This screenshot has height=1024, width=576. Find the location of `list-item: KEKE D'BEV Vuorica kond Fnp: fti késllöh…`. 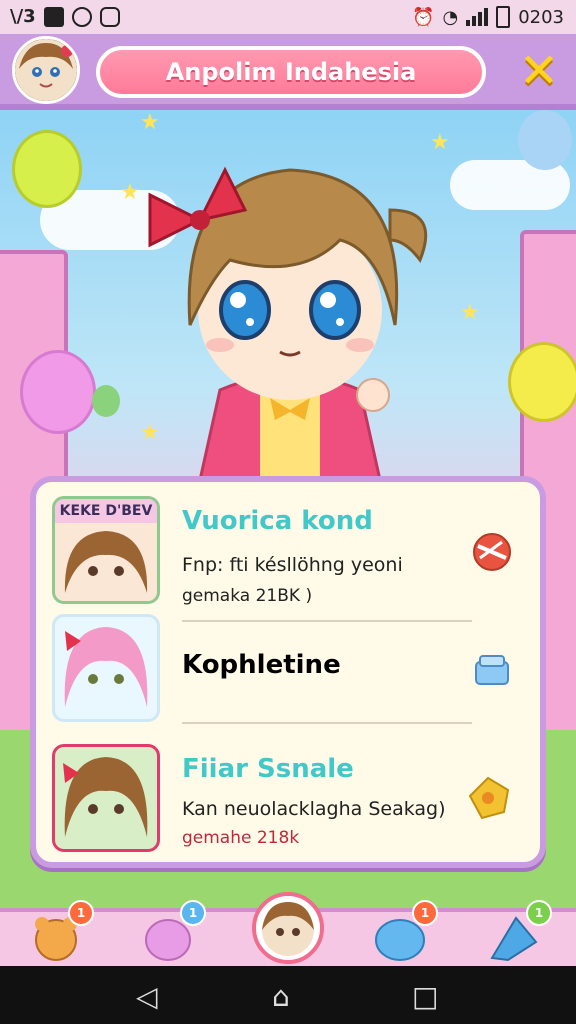

list-item: KEKE D'BEV Vuorica kond Fnp: fti késllöh… is located at coordinates (292, 553).